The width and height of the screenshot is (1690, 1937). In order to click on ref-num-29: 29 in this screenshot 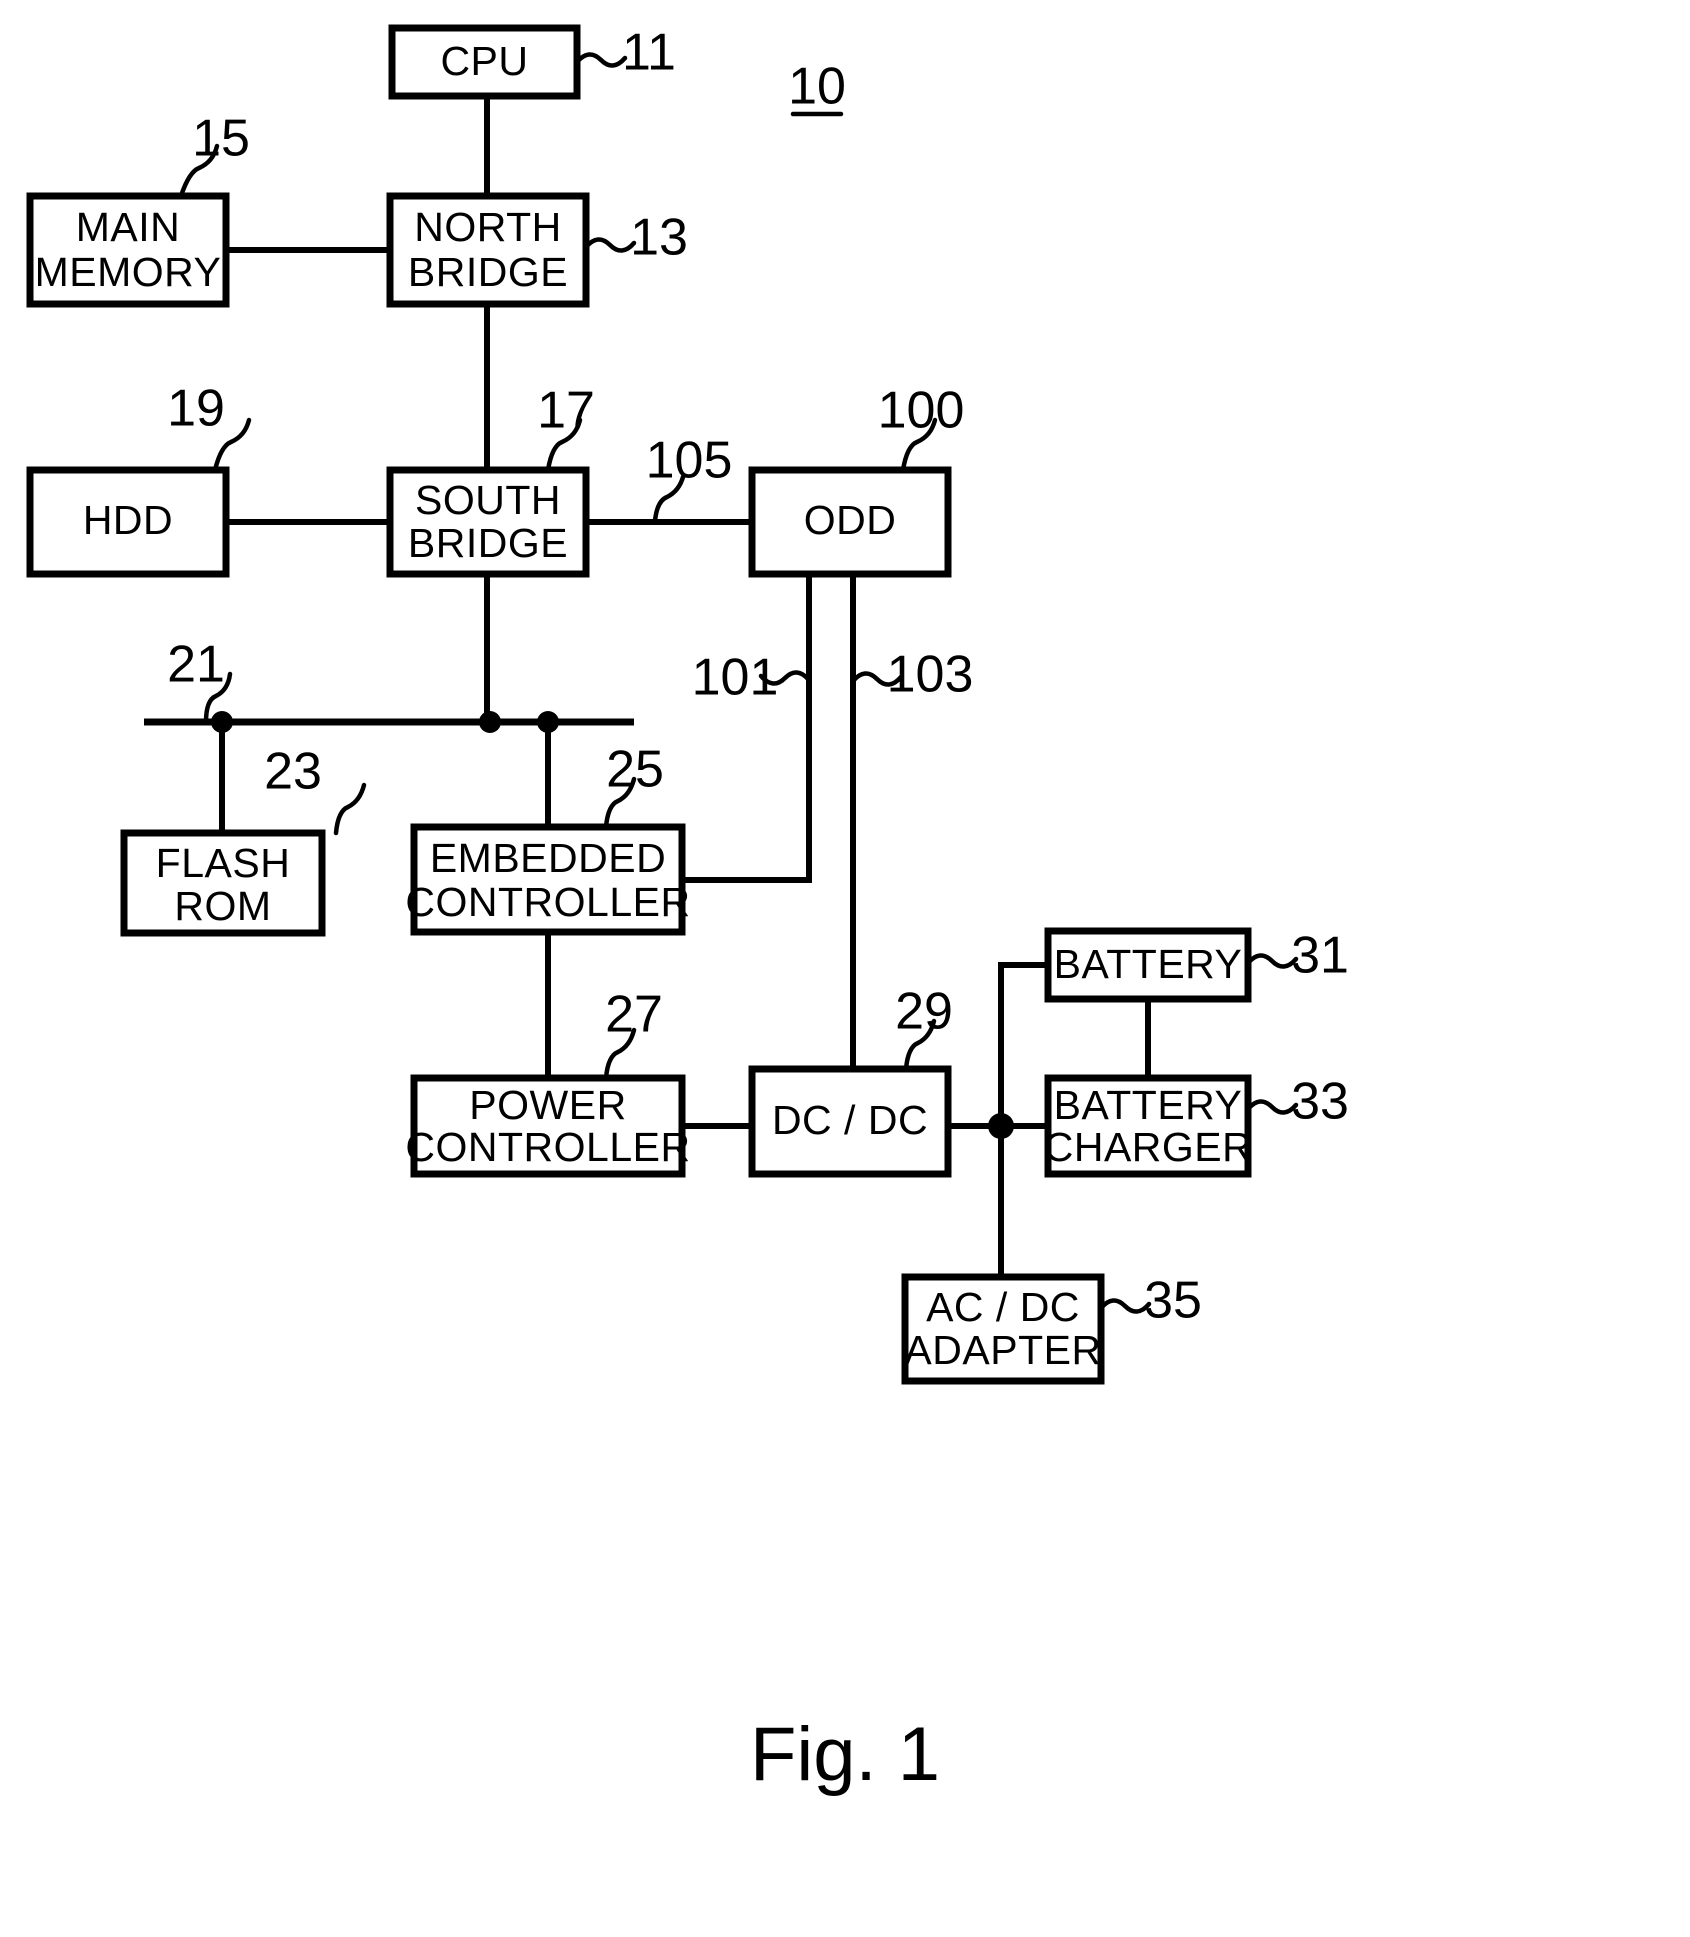, I will do `click(924, 1012)`.